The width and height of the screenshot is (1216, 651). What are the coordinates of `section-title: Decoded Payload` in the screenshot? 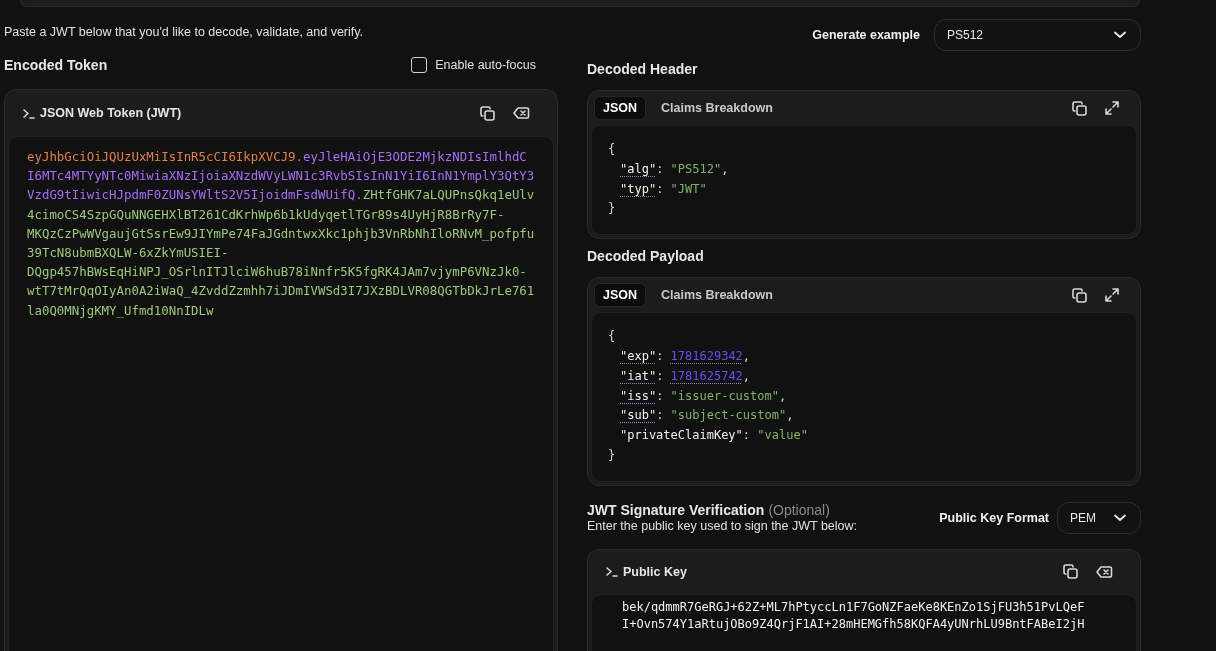 It's located at (646, 256).